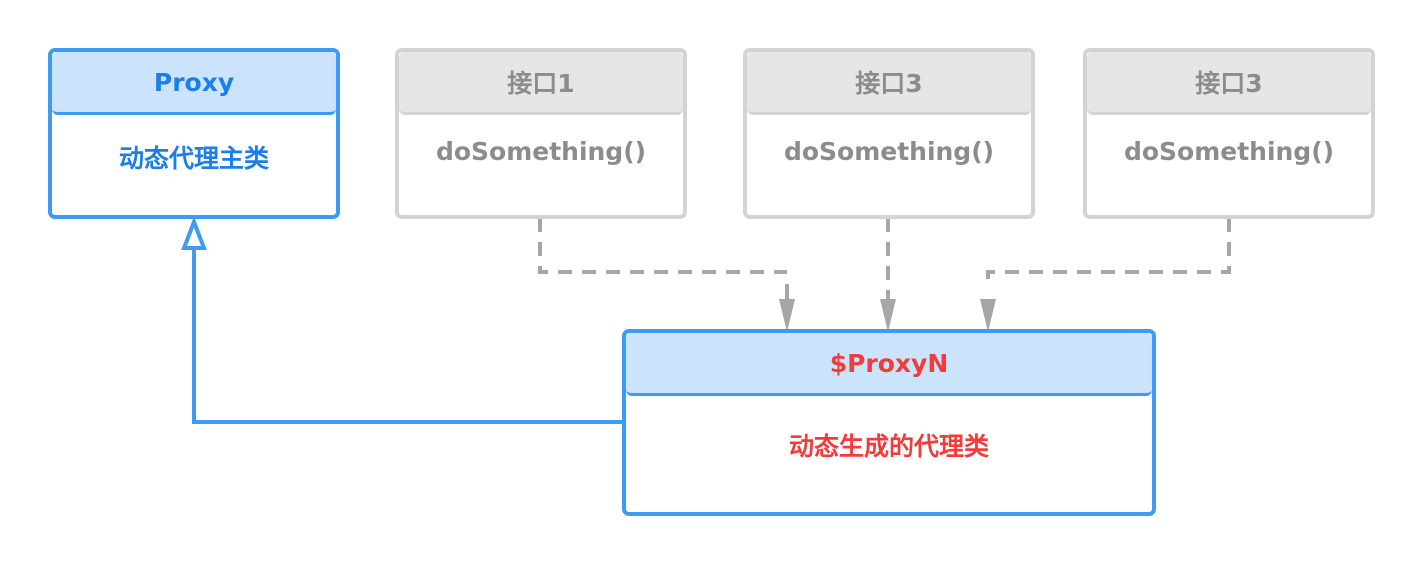 The height and width of the screenshot is (562, 1421). Describe the element at coordinates (194, 83) in the screenshot. I see `proxy-class-title: Proxy` at that location.